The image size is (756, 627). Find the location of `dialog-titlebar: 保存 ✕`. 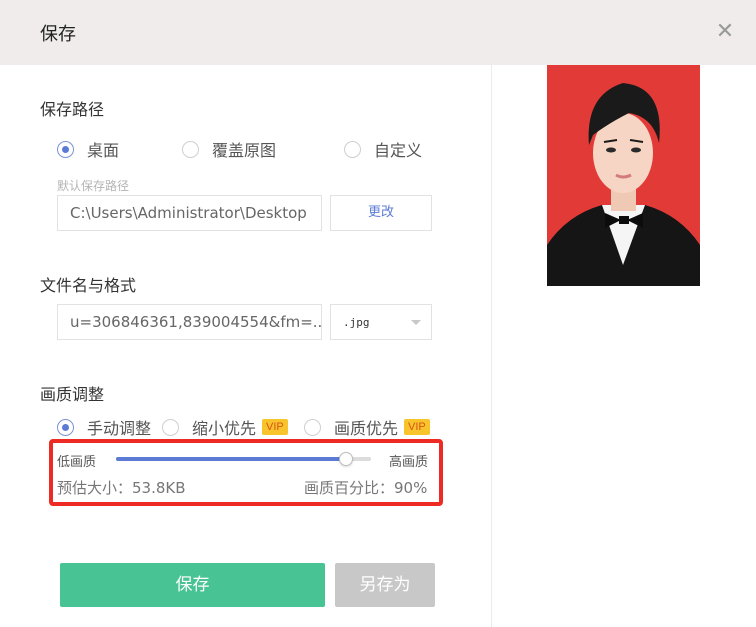

dialog-titlebar: 保存 ✕ is located at coordinates (378, 32).